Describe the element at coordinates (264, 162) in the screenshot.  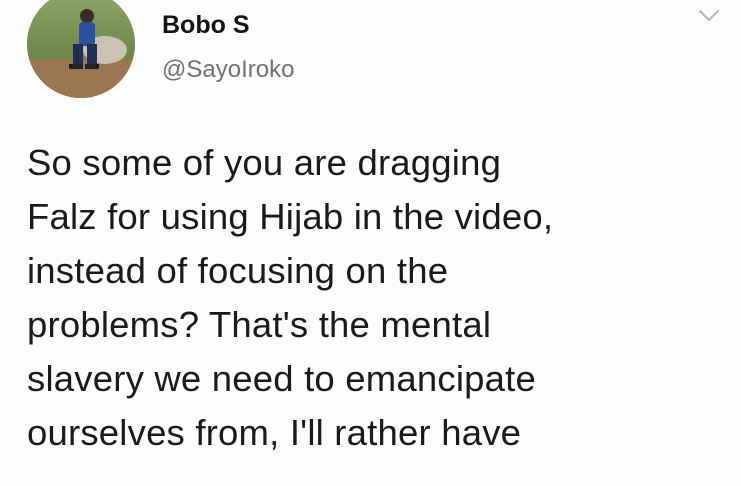
I see `tweet-text-line: So some of you are dragging` at that location.